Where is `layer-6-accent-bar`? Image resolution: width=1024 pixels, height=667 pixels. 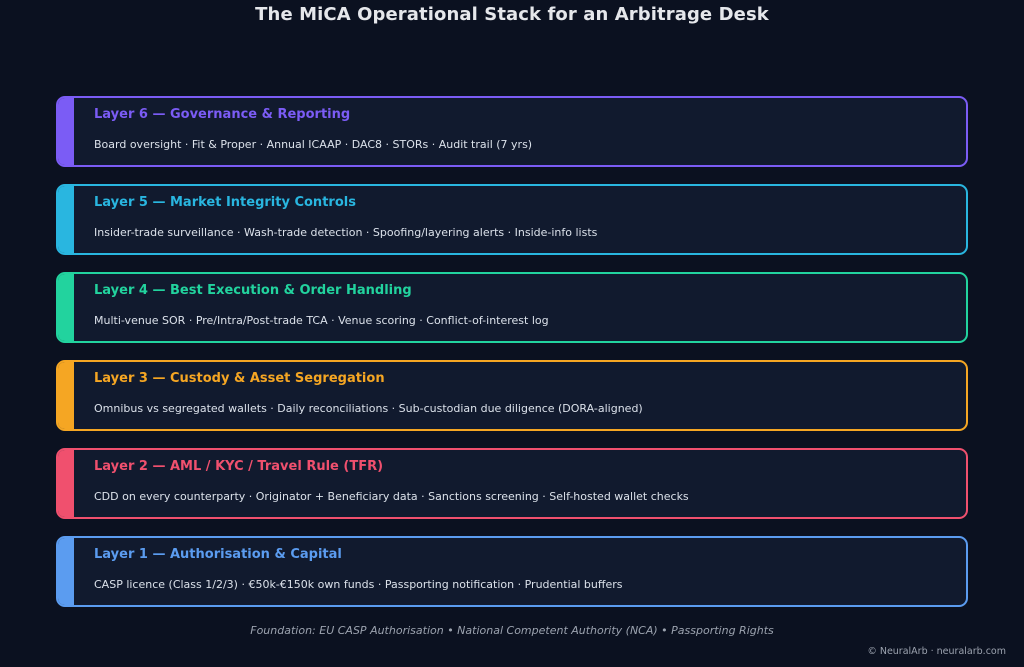 layer-6-accent-bar is located at coordinates (66, 131).